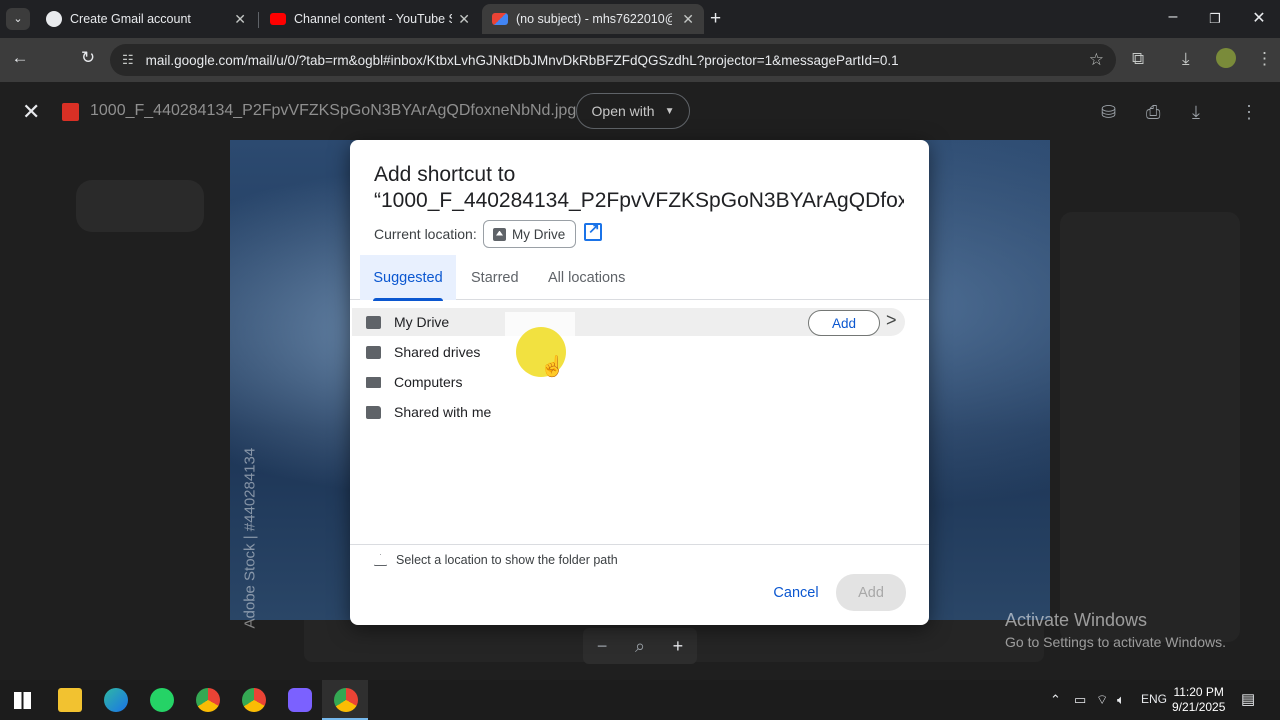 The height and width of the screenshot is (720, 1280). I want to click on row-add-label: Add, so click(844, 323).